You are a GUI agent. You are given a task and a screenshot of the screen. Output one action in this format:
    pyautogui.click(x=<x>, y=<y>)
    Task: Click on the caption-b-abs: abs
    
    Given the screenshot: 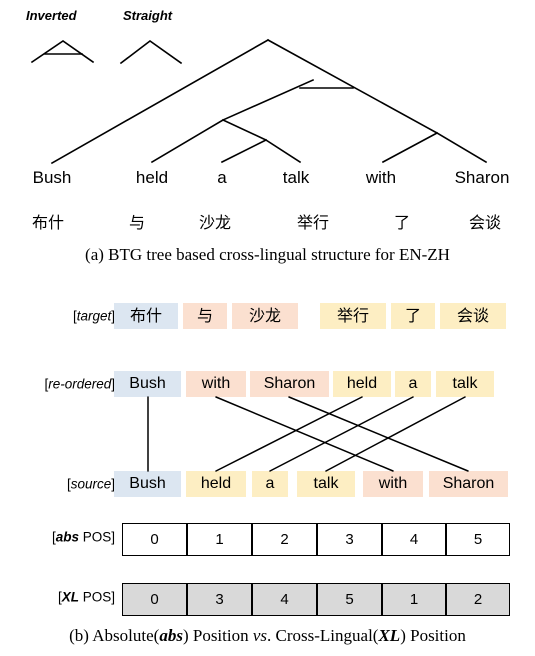 What is the action you would take?
    pyautogui.click(x=171, y=635)
    